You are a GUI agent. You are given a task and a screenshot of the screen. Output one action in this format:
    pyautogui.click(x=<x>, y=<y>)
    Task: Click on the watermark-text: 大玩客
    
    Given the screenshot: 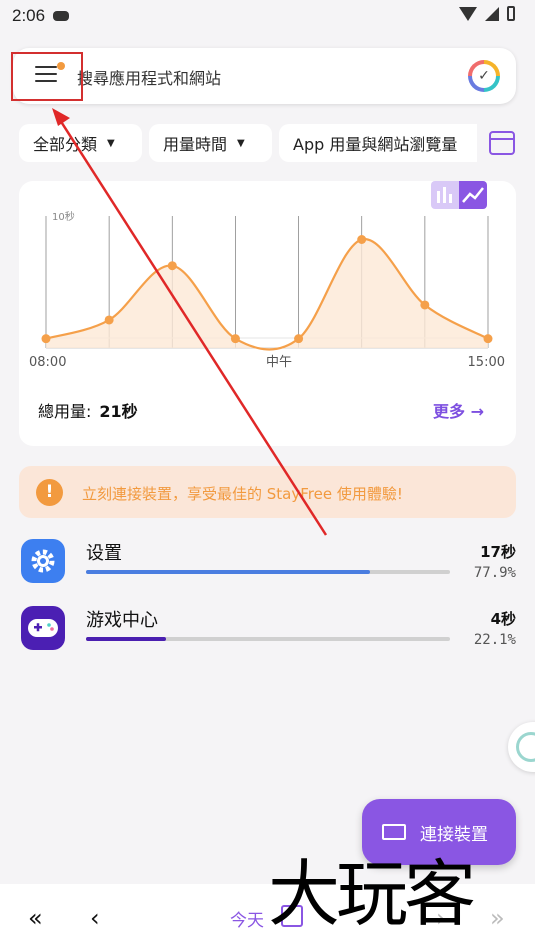 What is the action you would take?
    pyautogui.click(x=372, y=894)
    